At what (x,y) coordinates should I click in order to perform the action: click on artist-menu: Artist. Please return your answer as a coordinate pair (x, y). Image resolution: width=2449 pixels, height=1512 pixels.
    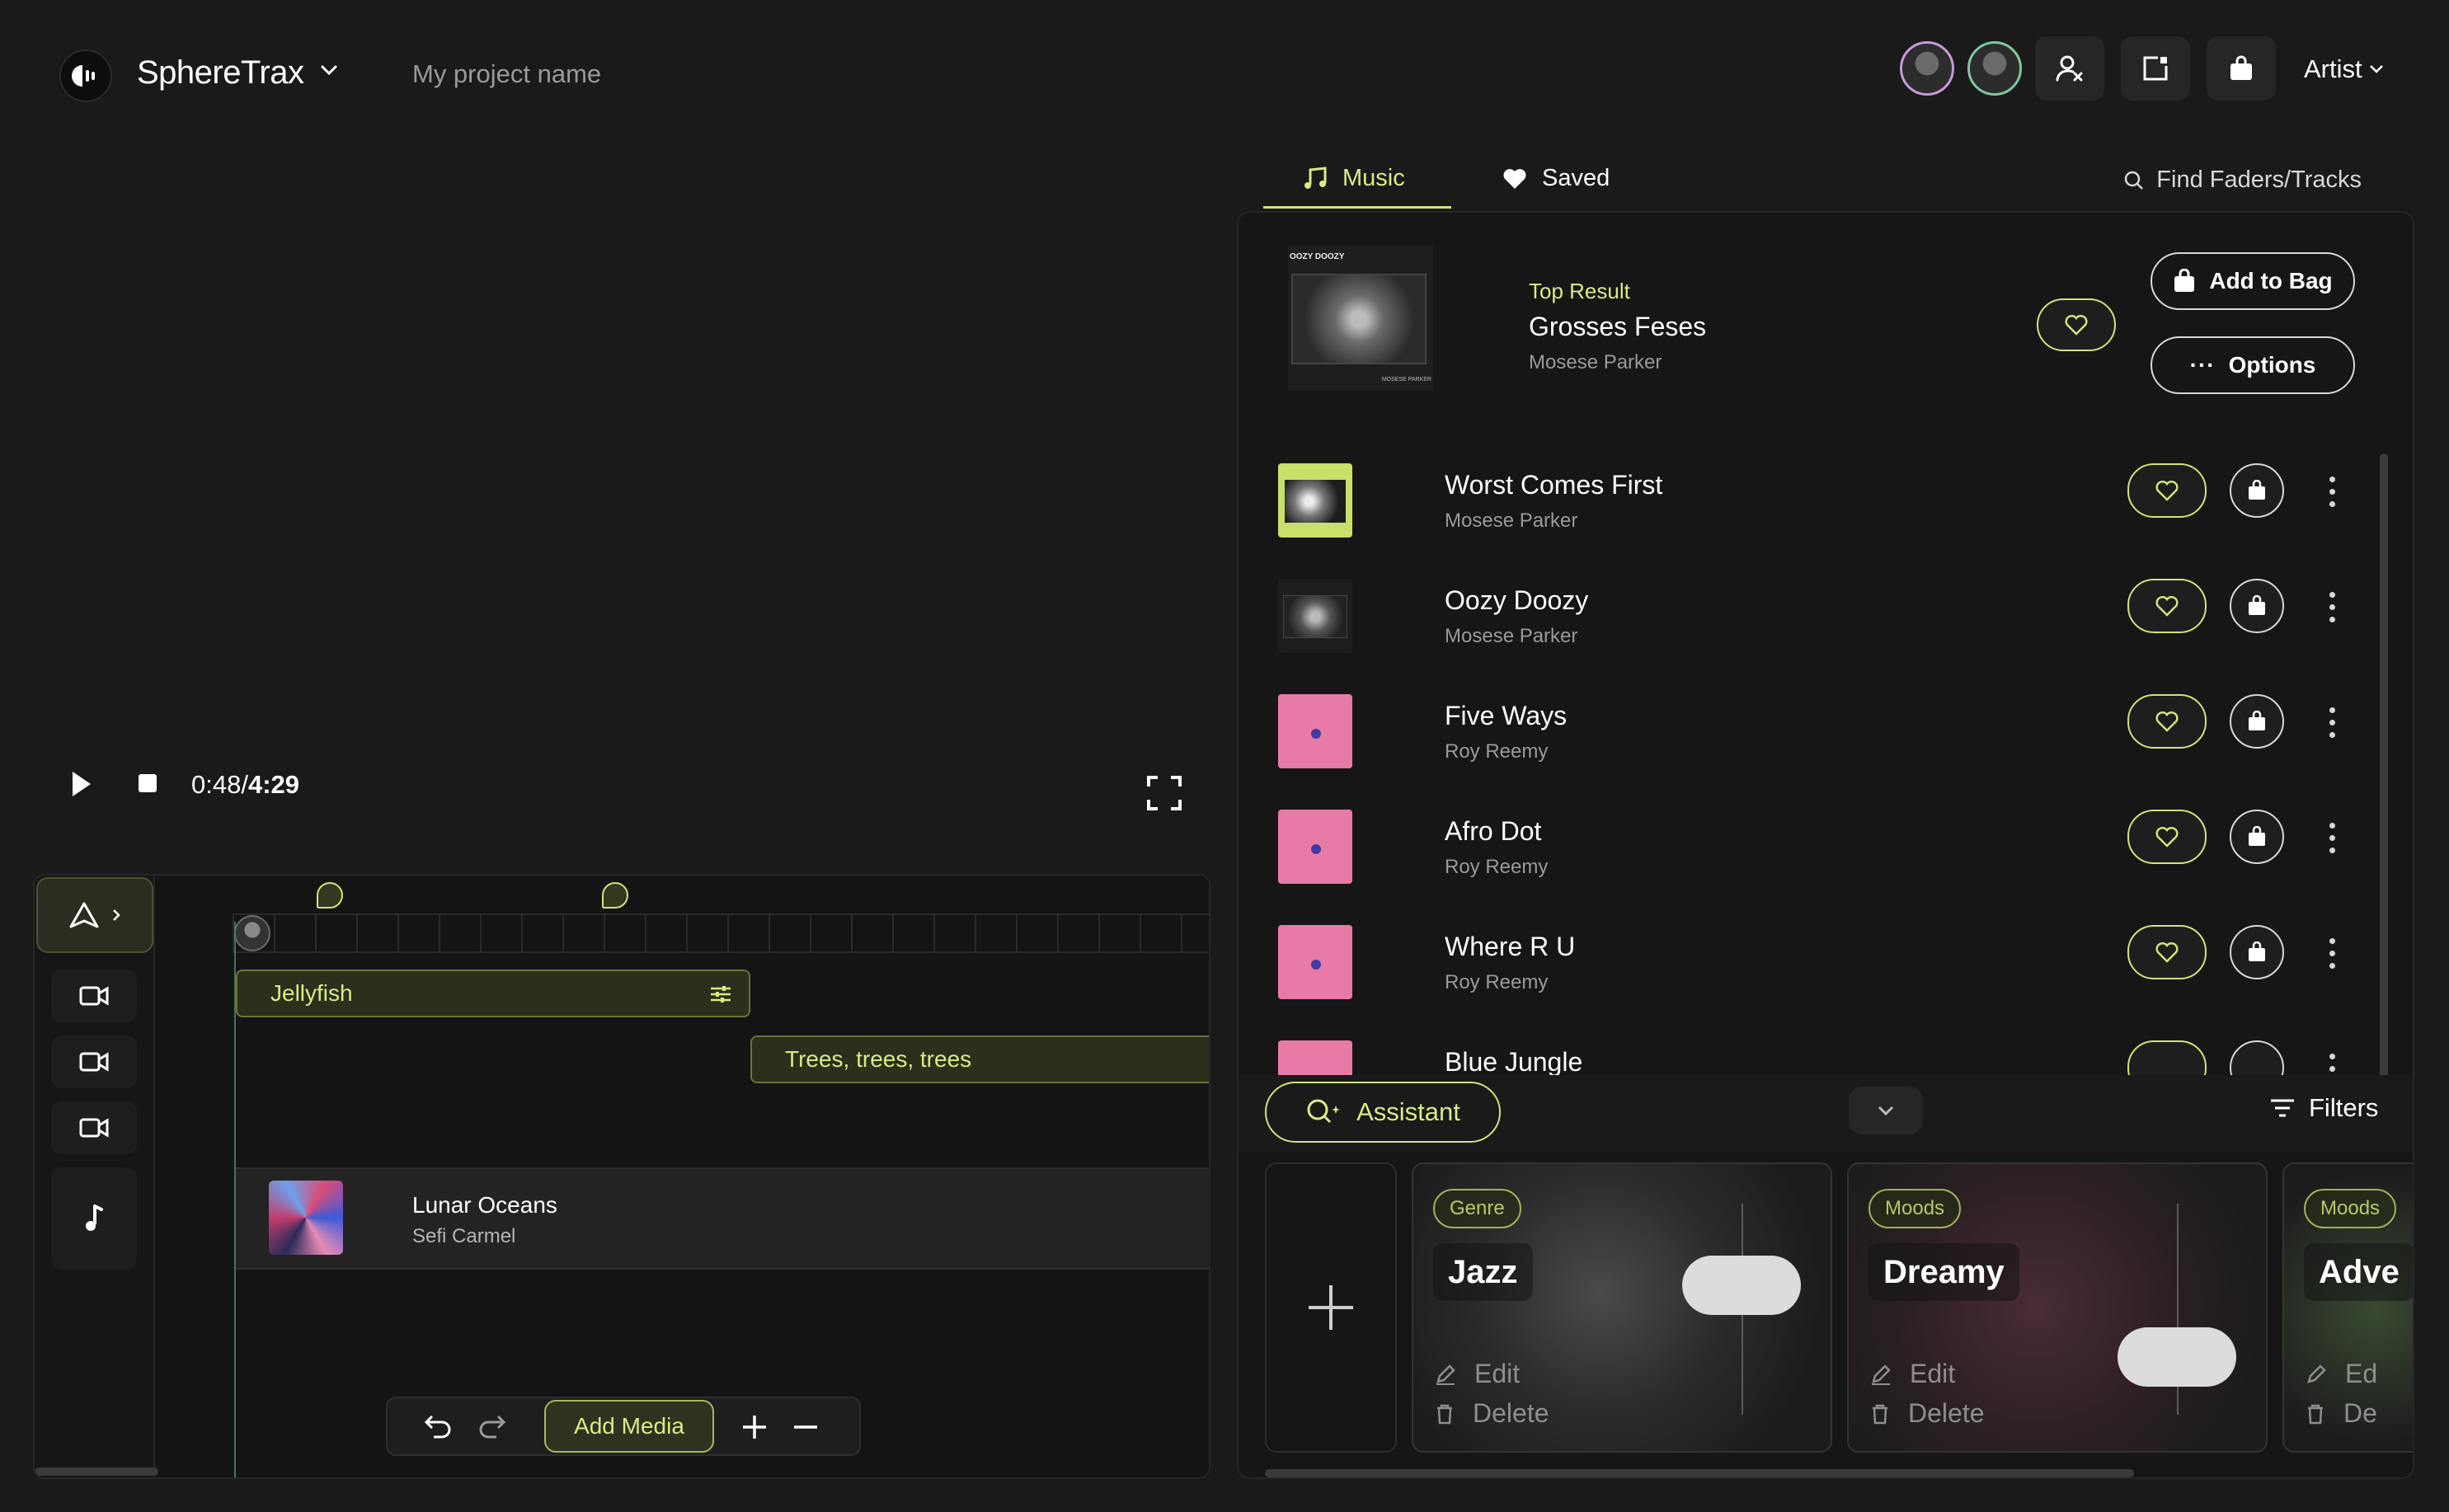
    Looking at the image, I should click on (2344, 69).